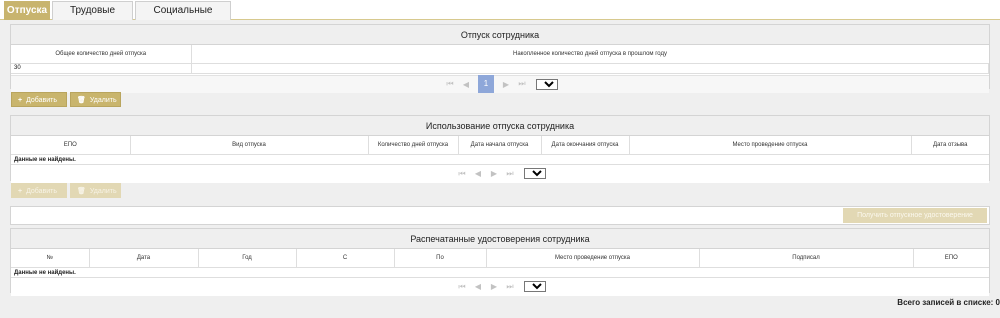 Image resolution: width=1000 pixels, height=318 pixels. What do you see at coordinates (92, 17) in the screenshot?
I see `tab-labor-vacations: Трудовые Отпуска` at bounding box center [92, 17].